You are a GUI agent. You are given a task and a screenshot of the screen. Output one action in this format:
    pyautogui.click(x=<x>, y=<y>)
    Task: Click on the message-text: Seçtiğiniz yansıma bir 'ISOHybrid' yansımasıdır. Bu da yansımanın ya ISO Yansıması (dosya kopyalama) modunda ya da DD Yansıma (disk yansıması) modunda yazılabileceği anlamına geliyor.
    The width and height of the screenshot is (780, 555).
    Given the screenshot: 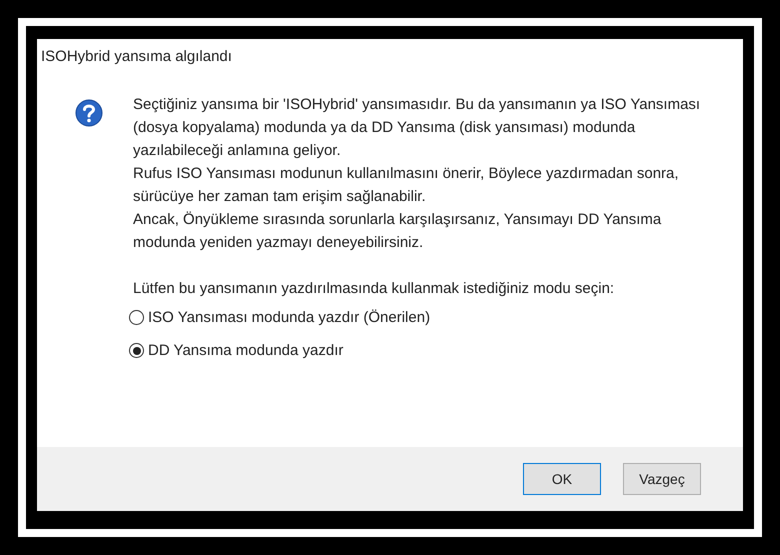 What is the action you would take?
    pyautogui.click(x=417, y=128)
    